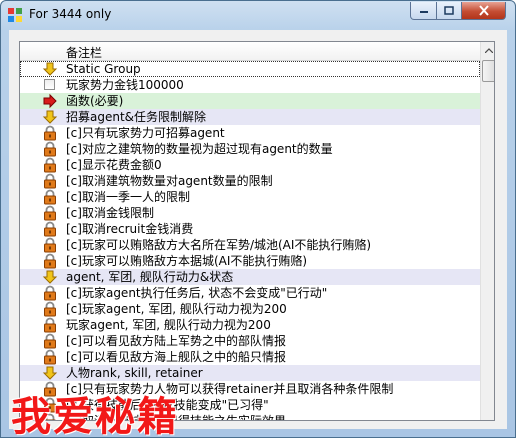 The image size is (516, 438). Describe the element at coordinates (250, 133) in the screenshot. I see `list-item: [c]只有玩家势力可招募agent` at that location.